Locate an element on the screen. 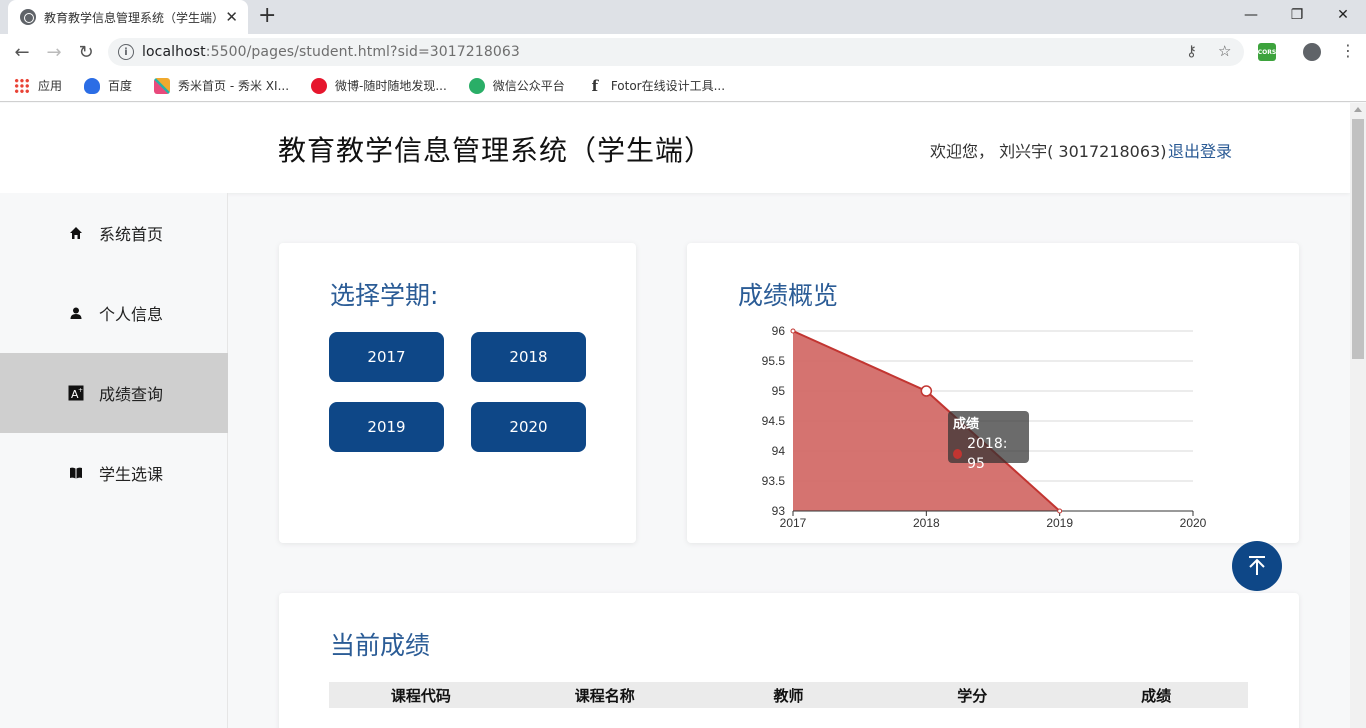 This screenshot has width=1366, height=728. col-credits: 学分 is located at coordinates (972, 695).